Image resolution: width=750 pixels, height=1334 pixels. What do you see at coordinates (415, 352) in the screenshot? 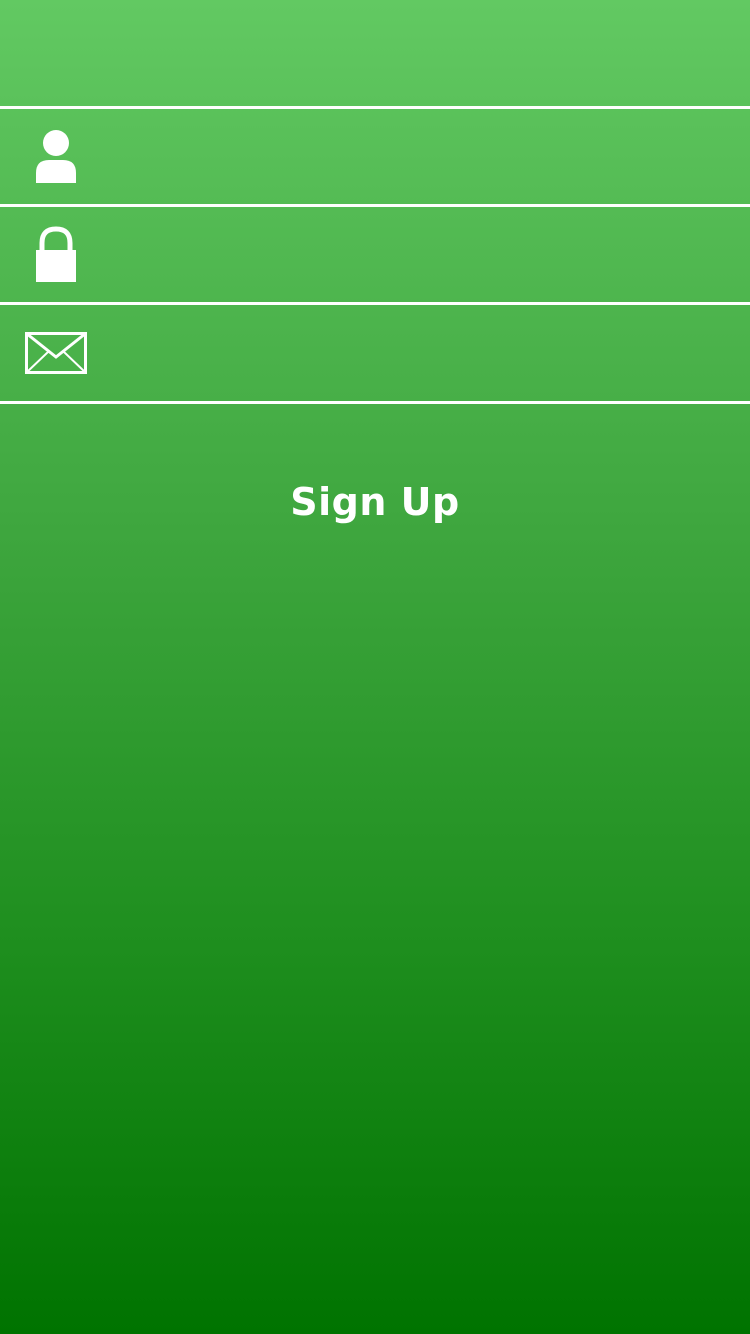
I see `email-input` at bounding box center [415, 352].